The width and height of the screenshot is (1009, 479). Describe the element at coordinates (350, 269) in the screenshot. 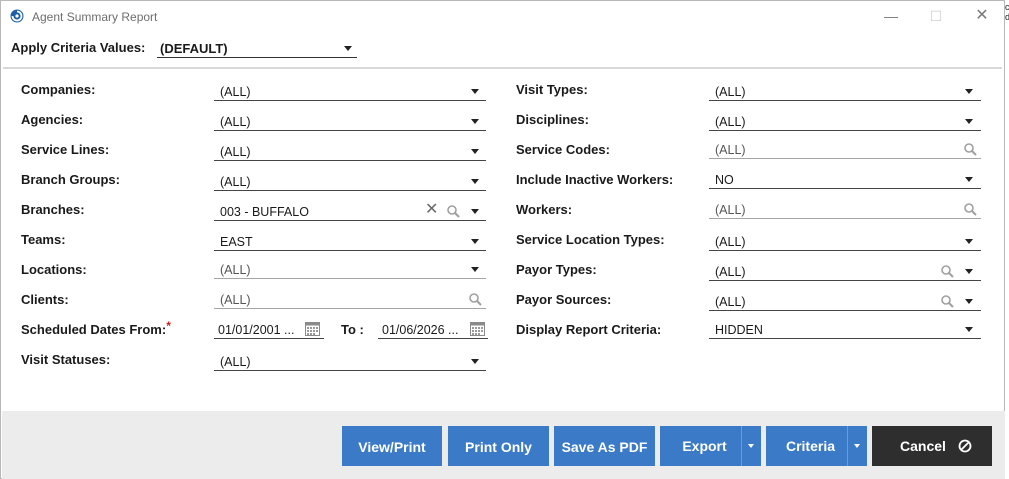

I see `locations-select: (ALL)` at that location.